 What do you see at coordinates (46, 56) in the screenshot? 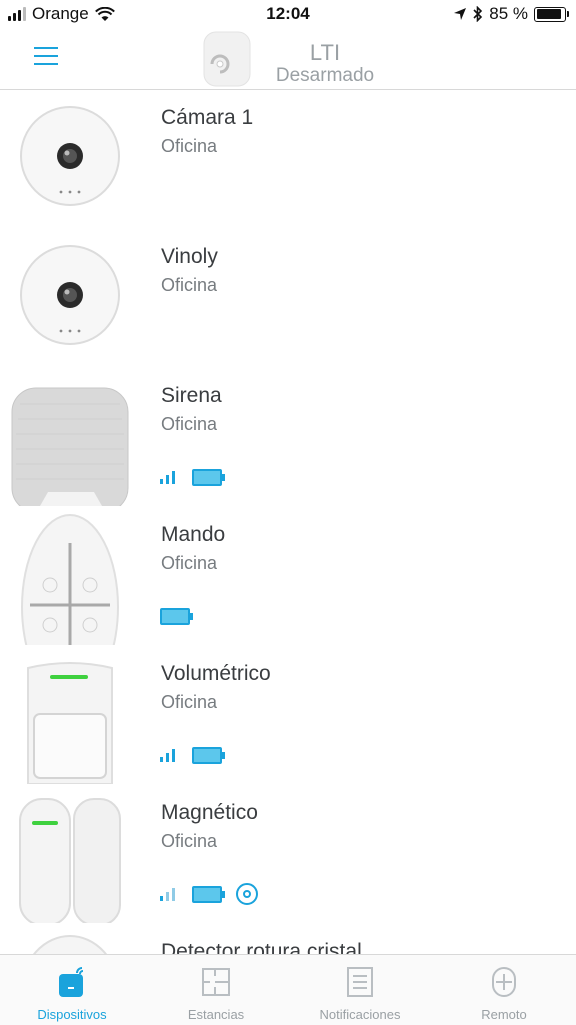
I see `hamburger-menu-icon` at bounding box center [46, 56].